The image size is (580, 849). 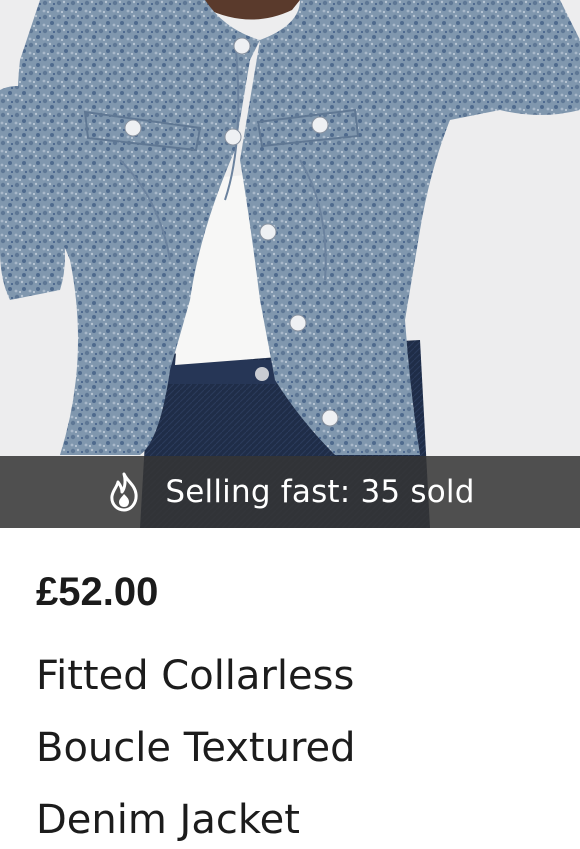 I want to click on selling-fast-banner: Selling fast: 35 sold, so click(x=290, y=492).